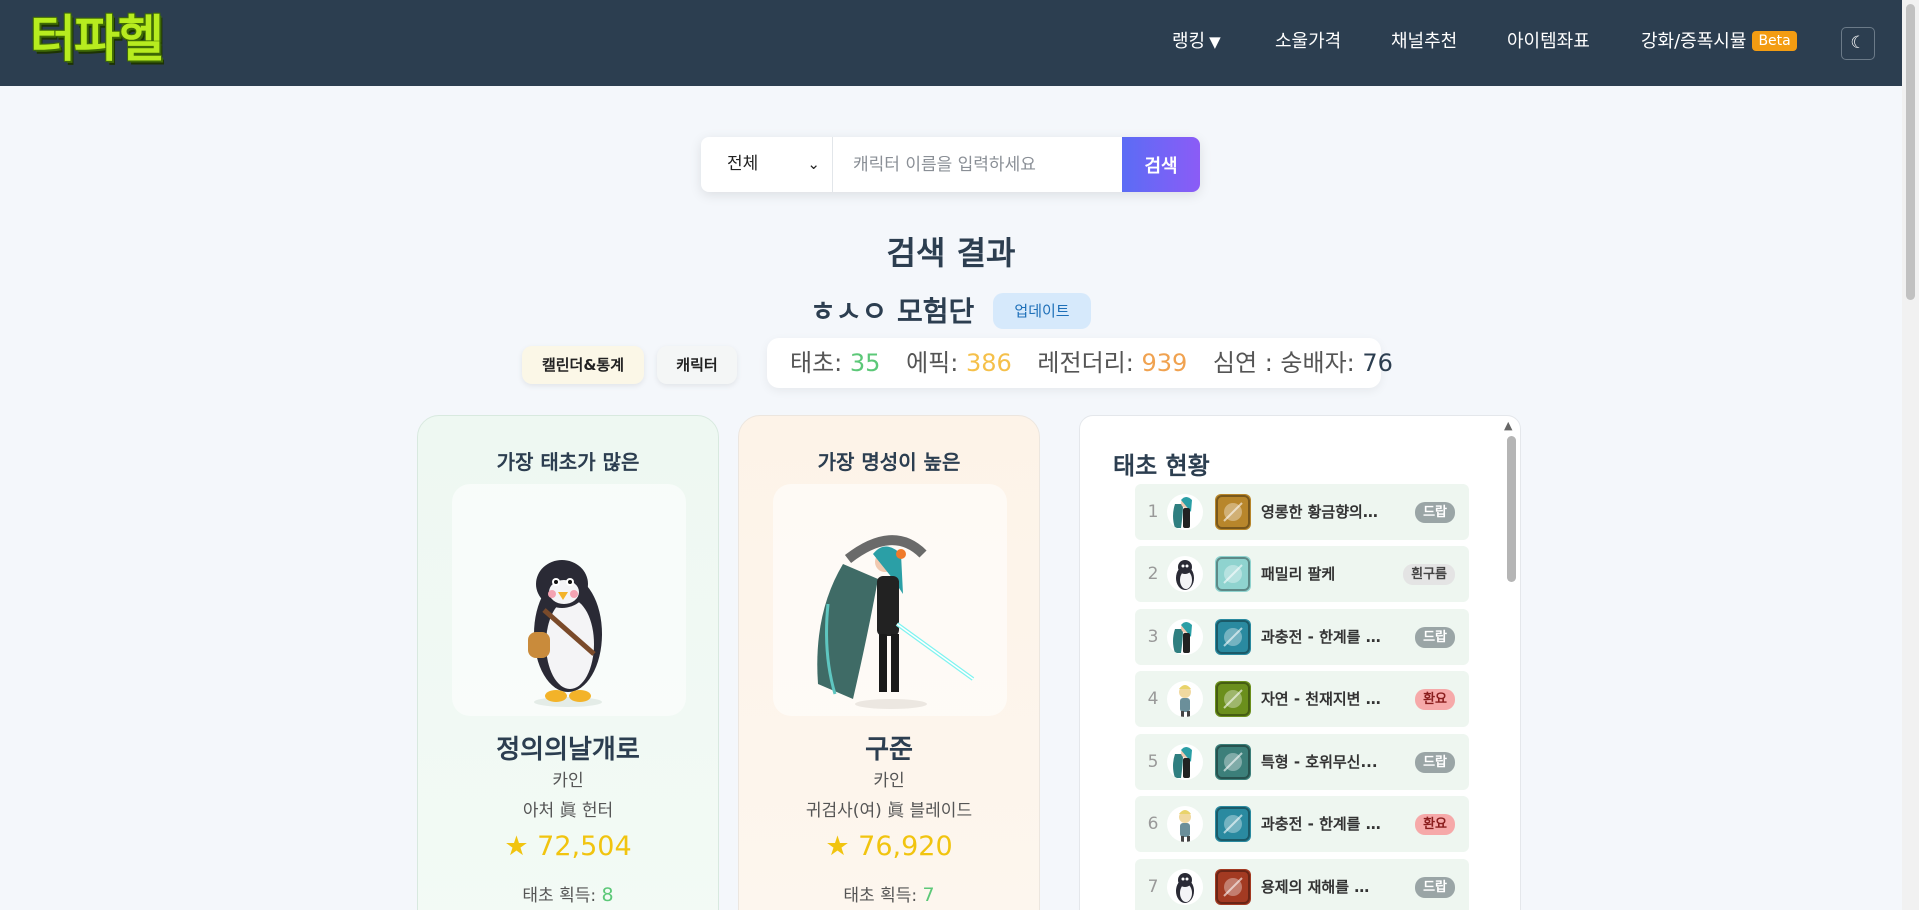 The image size is (1919, 910). I want to click on taecho-list-item: 4 자연 - 천재지변 ... 환요, so click(1302, 699).